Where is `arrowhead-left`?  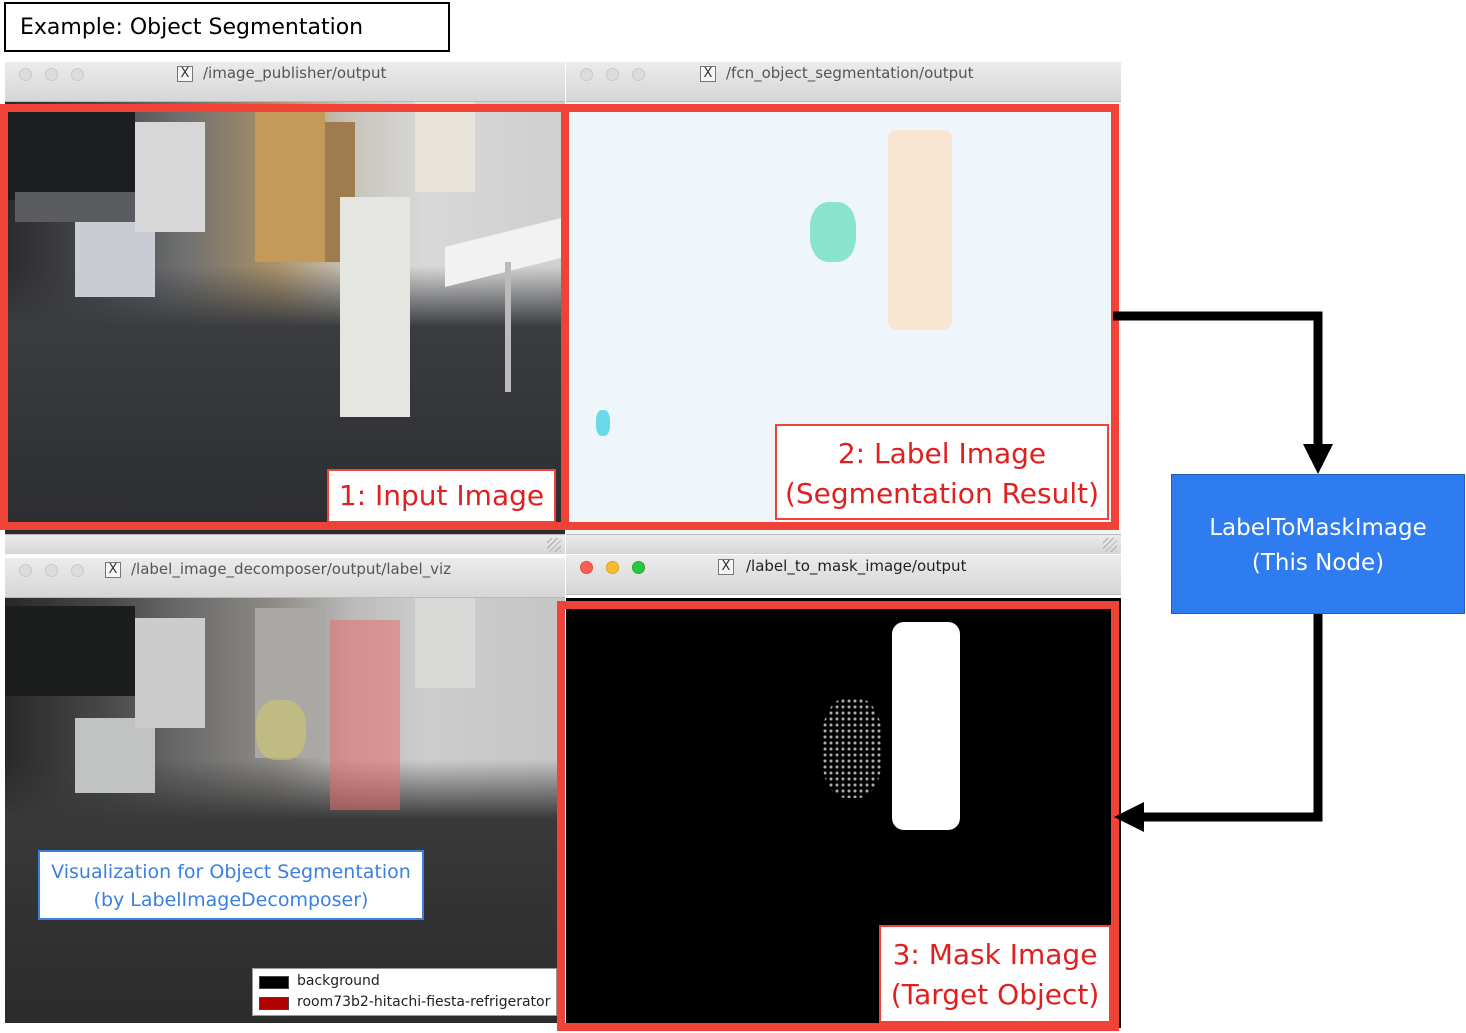
arrowhead-left is located at coordinates (1129, 817).